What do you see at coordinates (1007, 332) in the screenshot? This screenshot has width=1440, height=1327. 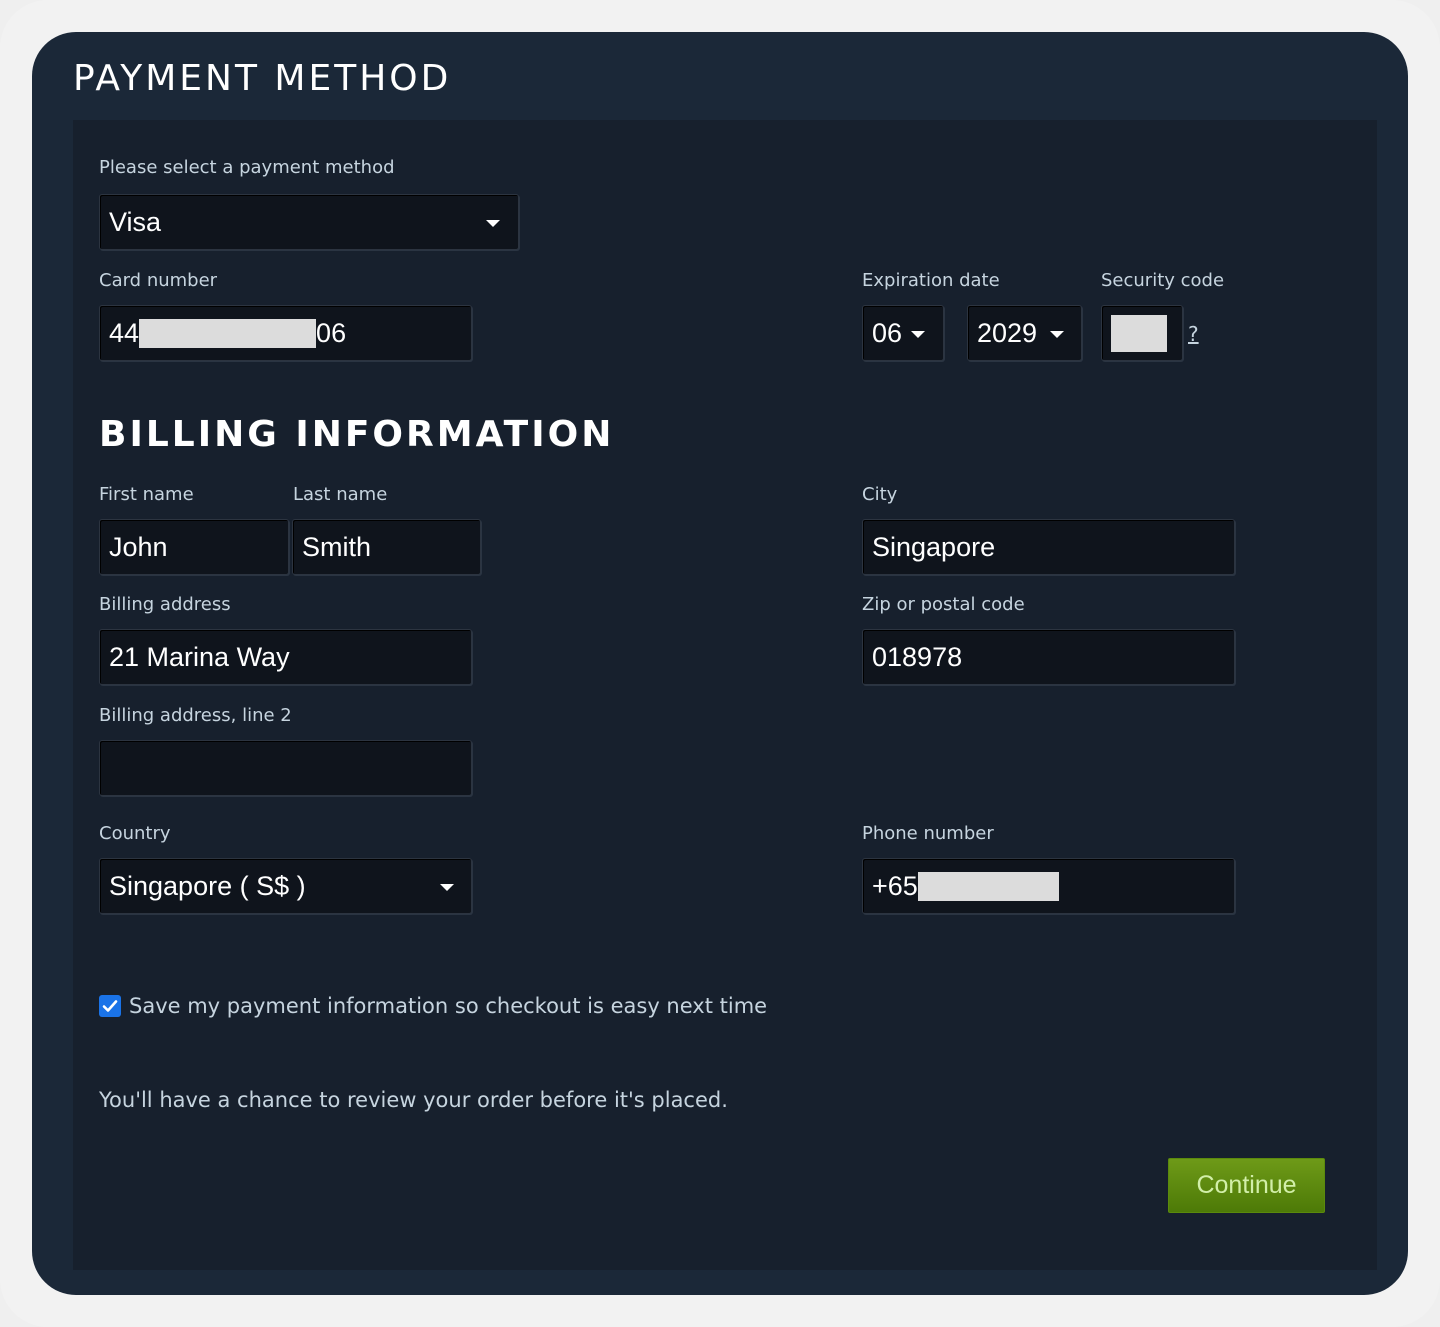 I see `exp-year-value: 2029` at bounding box center [1007, 332].